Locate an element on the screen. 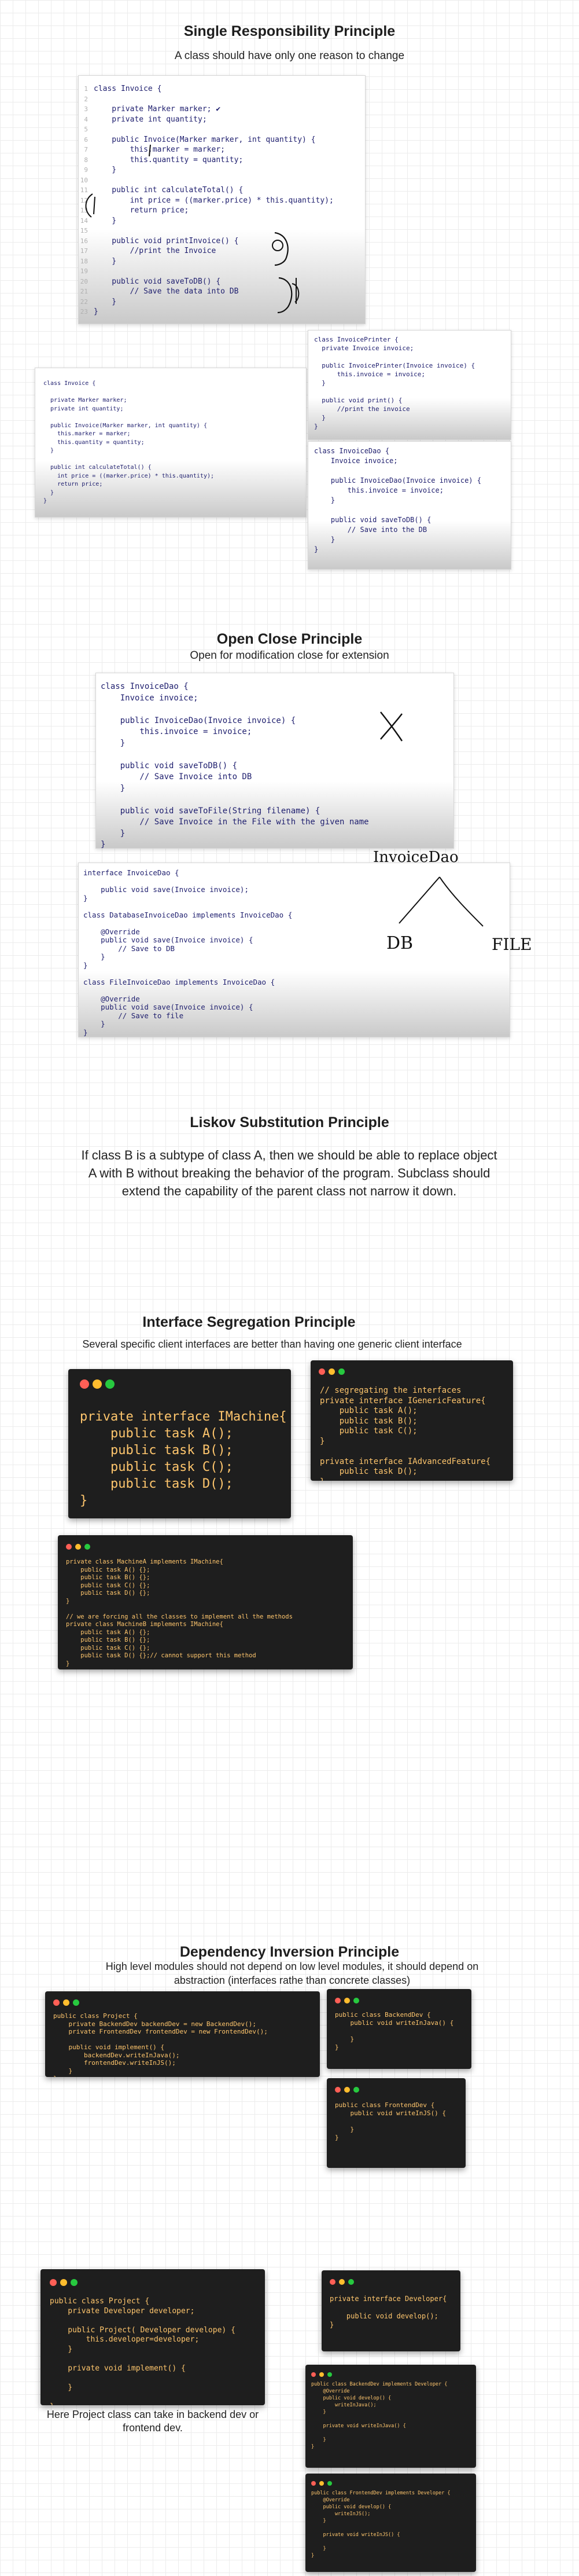 The width and height of the screenshot is (579, 2576). ocp-hand-file: FILE is located at coordinates (512, 945).